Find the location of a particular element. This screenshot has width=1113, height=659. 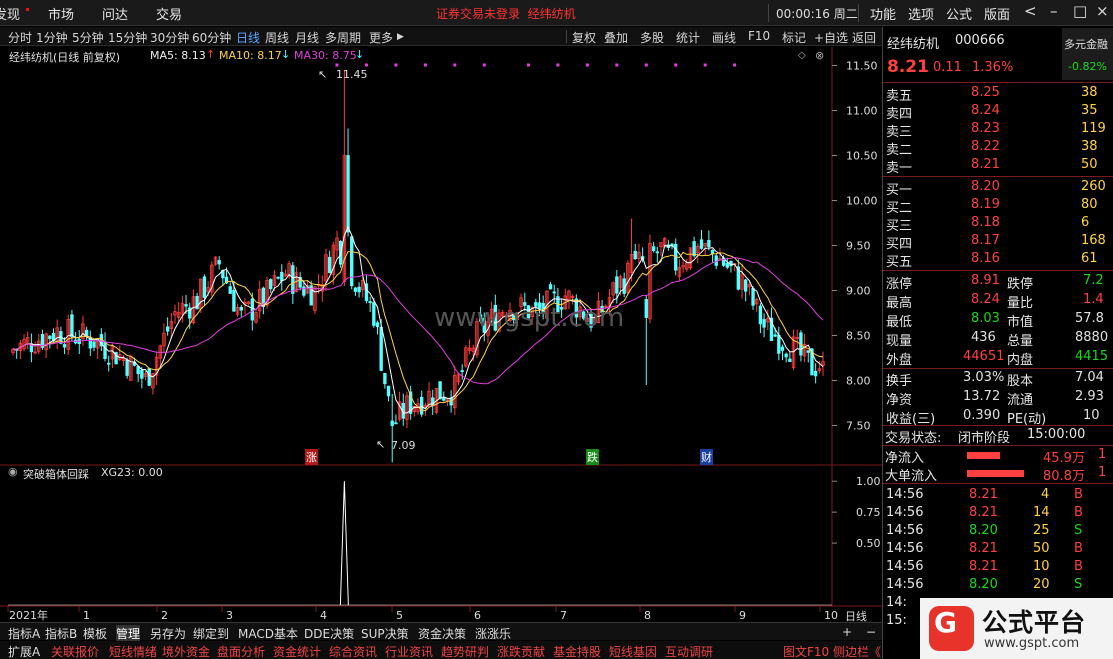

ask-row: 卖一 8.21 50 is located at coordinates (998, 166).